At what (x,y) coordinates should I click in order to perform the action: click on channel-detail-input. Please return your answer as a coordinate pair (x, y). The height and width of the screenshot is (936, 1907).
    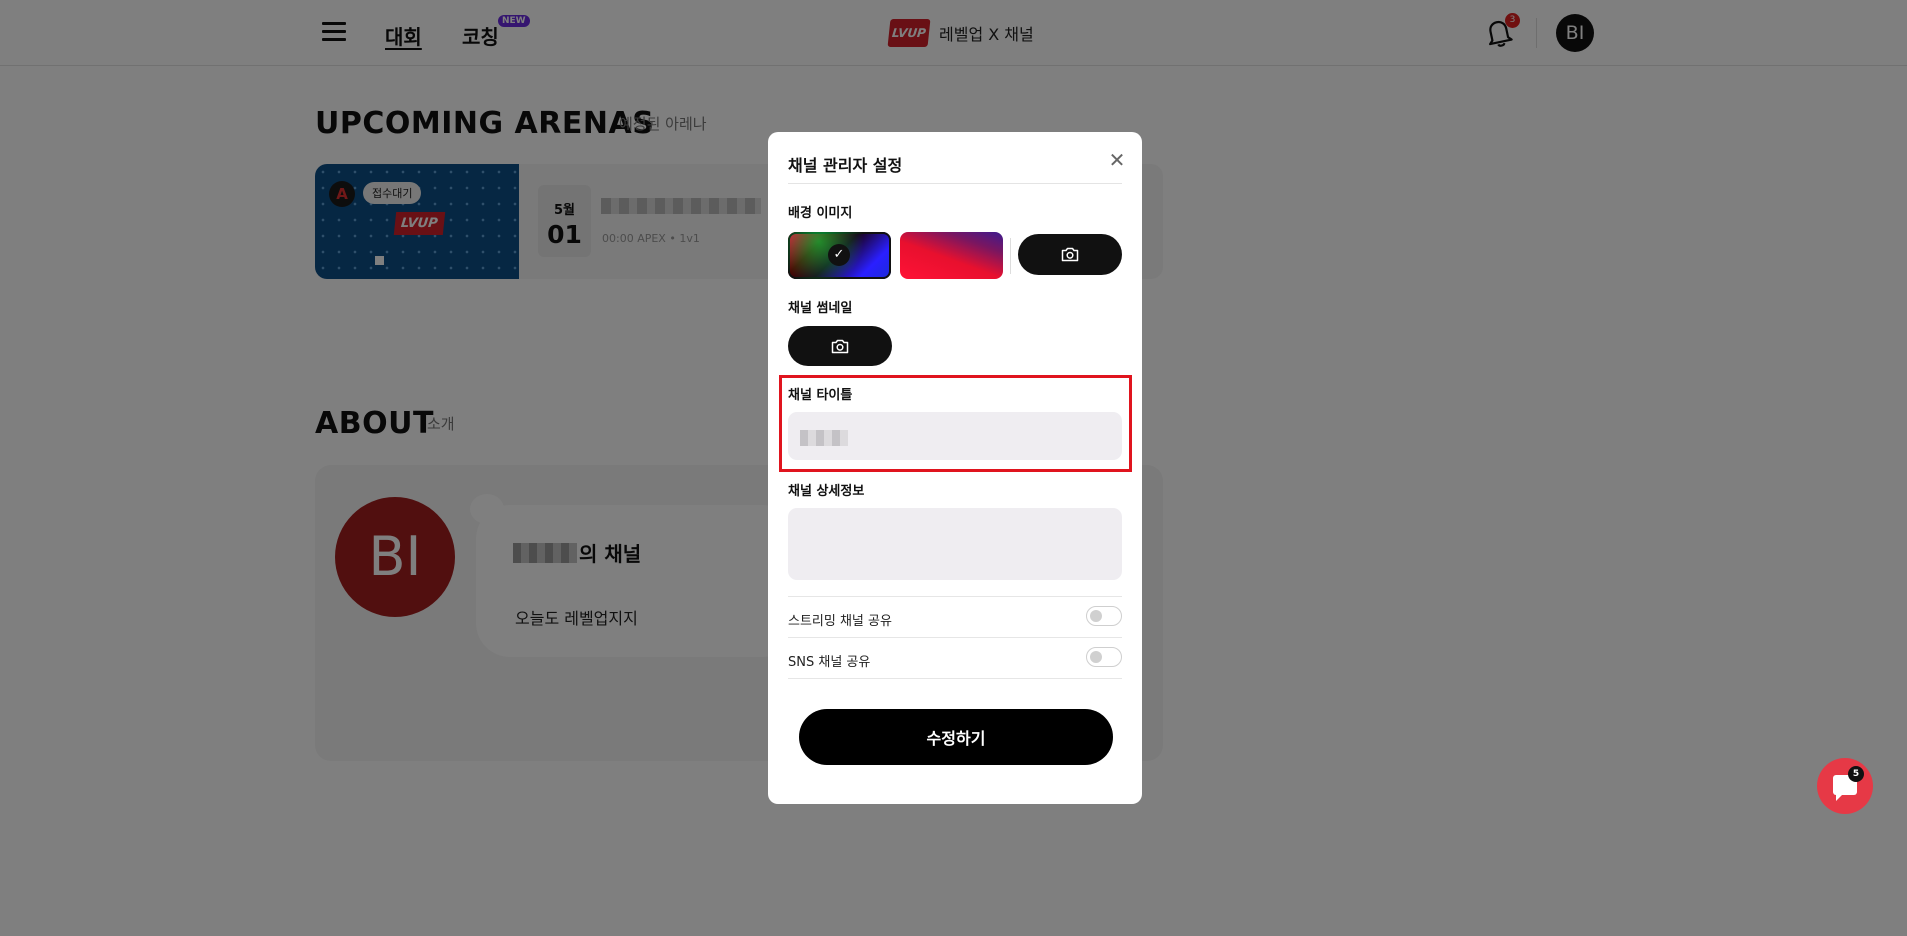
    Looking at the image, I should click on (955, 544).